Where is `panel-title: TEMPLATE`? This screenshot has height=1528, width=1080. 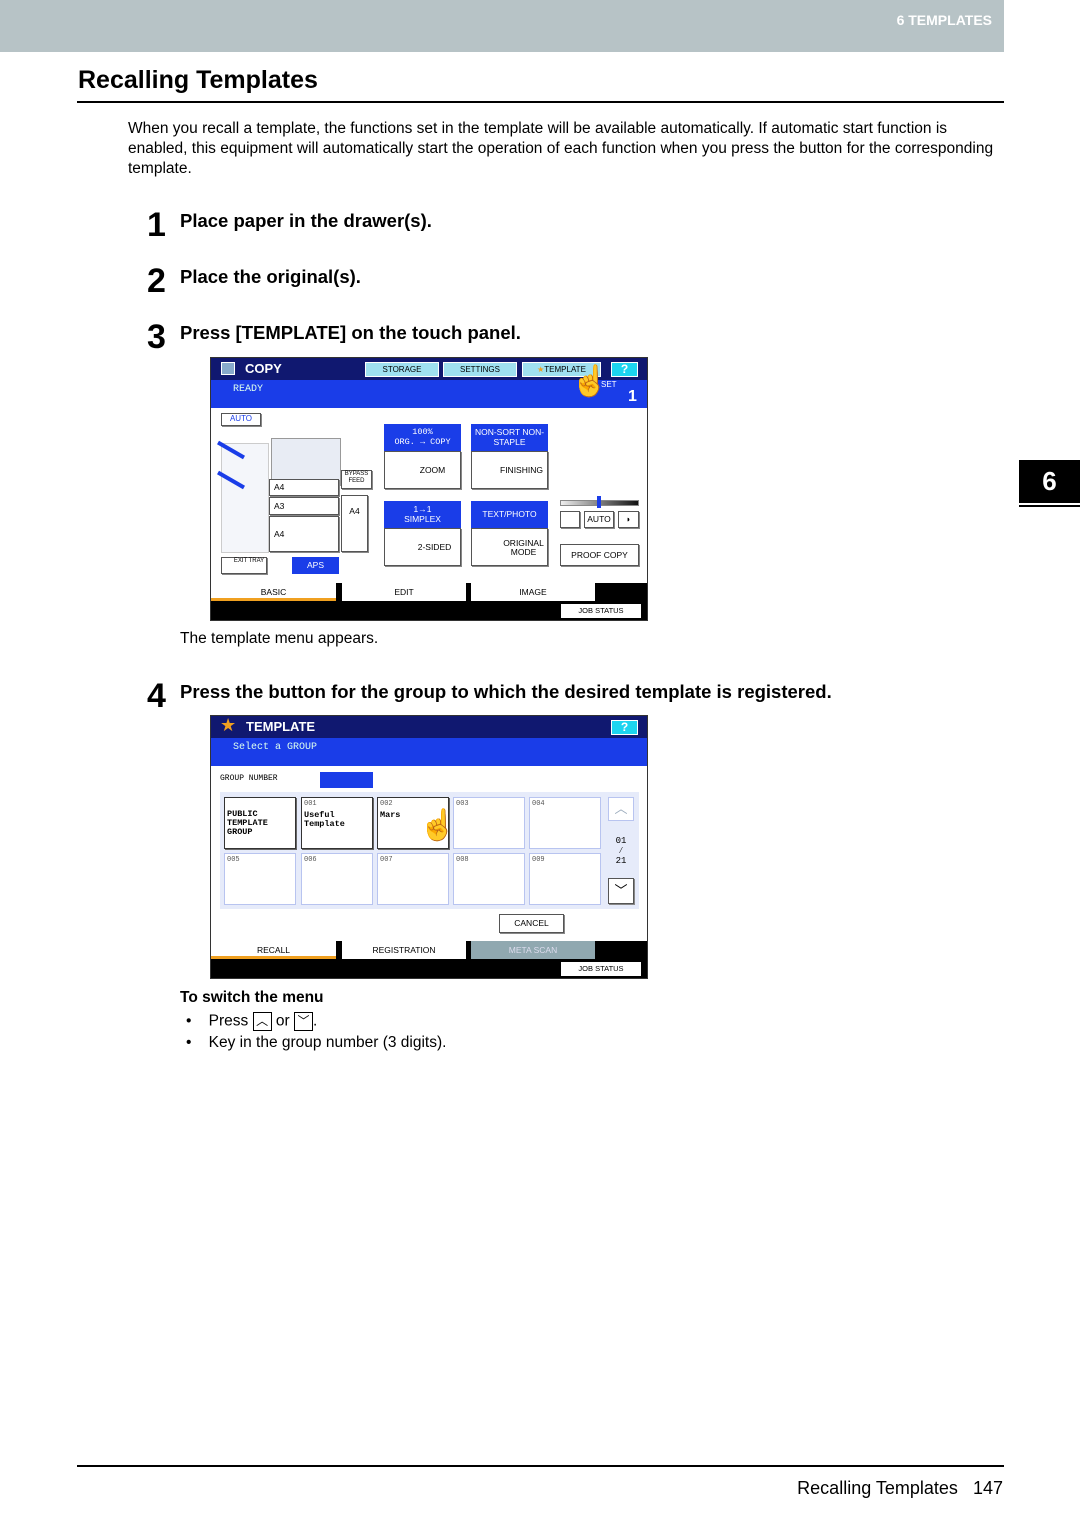
panel-title: TEMPLATE is located at coordinates (281, 726).